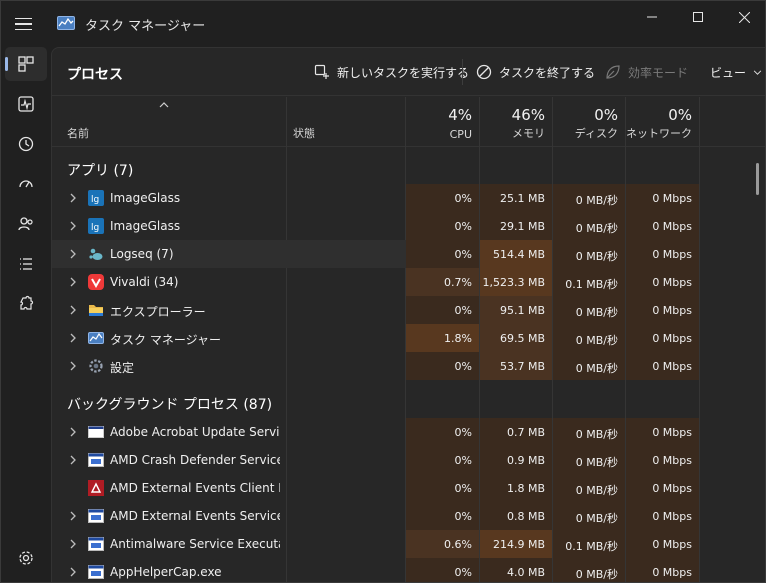 The width and height of the screenshot is (766, 583). I want to click on memory-value: 214.9 MB, so click(516, 544).